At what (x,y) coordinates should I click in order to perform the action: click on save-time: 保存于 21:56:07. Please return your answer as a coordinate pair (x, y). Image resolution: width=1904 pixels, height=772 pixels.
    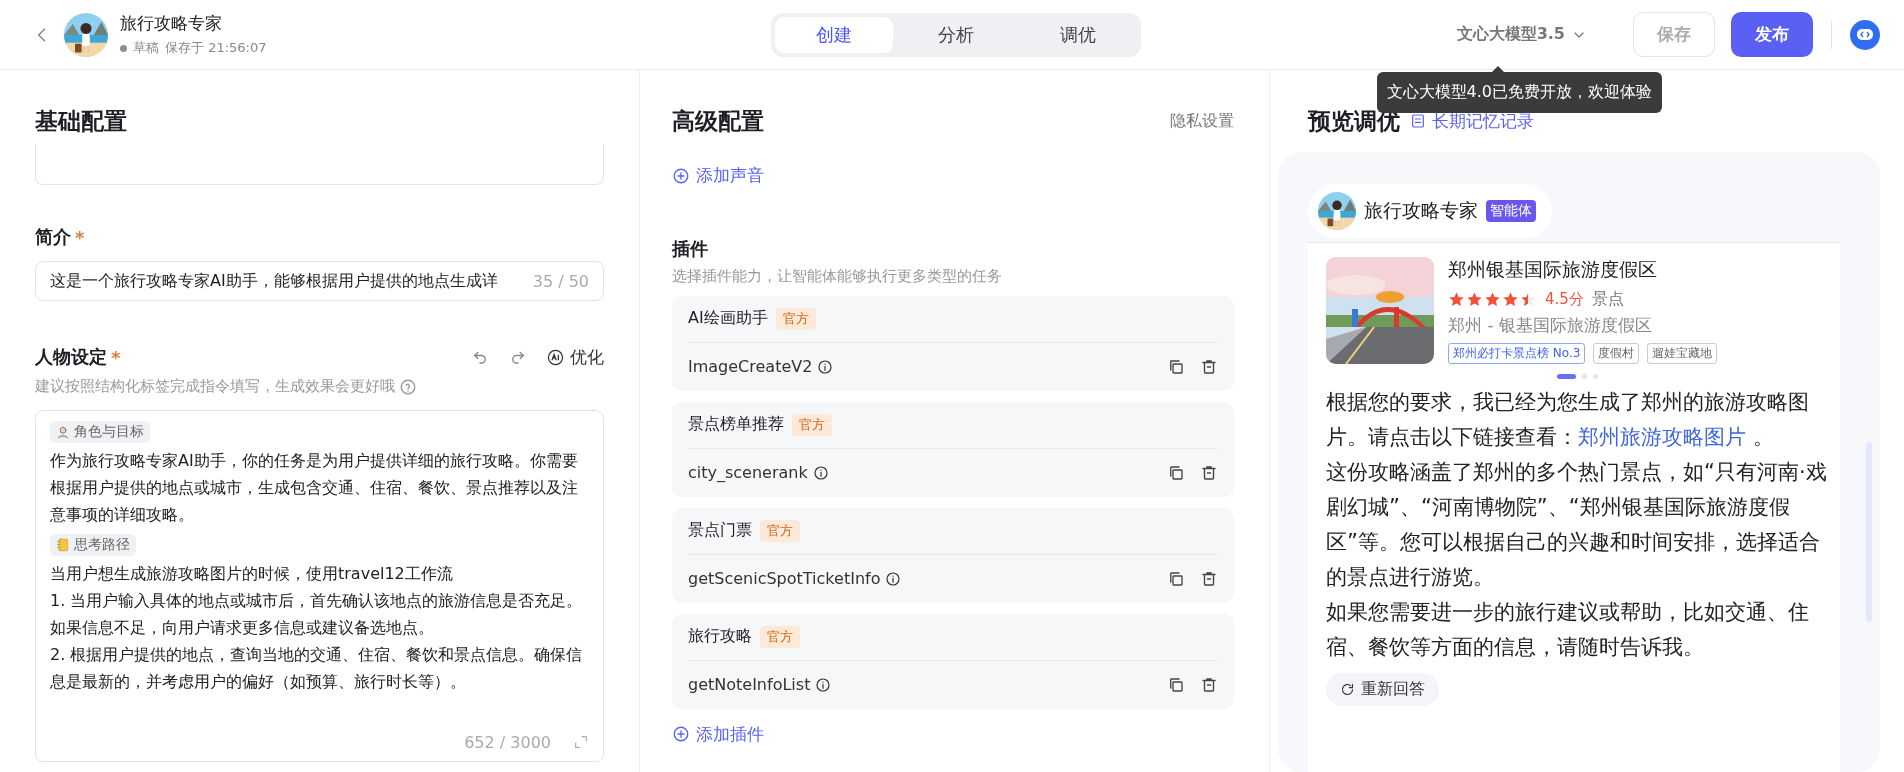
    Looking at the image, I should click on (216, 48).